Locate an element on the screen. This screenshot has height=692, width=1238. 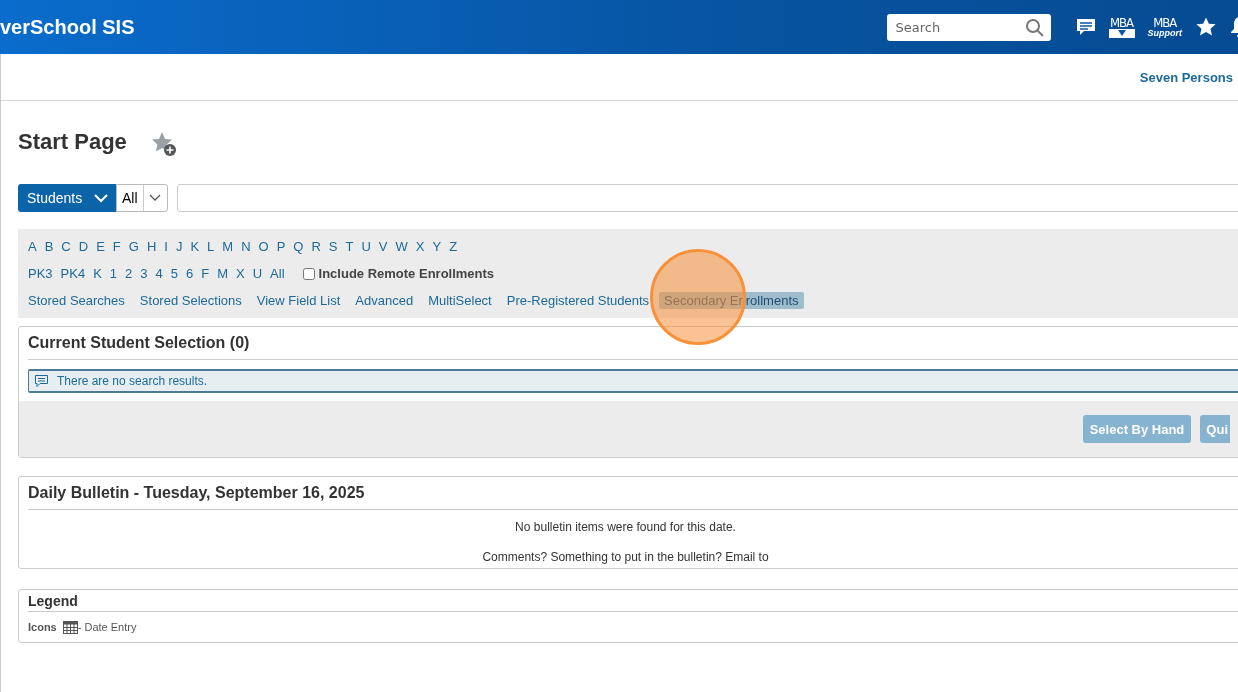
search-link: Pre-Registered Students is located at coordinates (578, 300).